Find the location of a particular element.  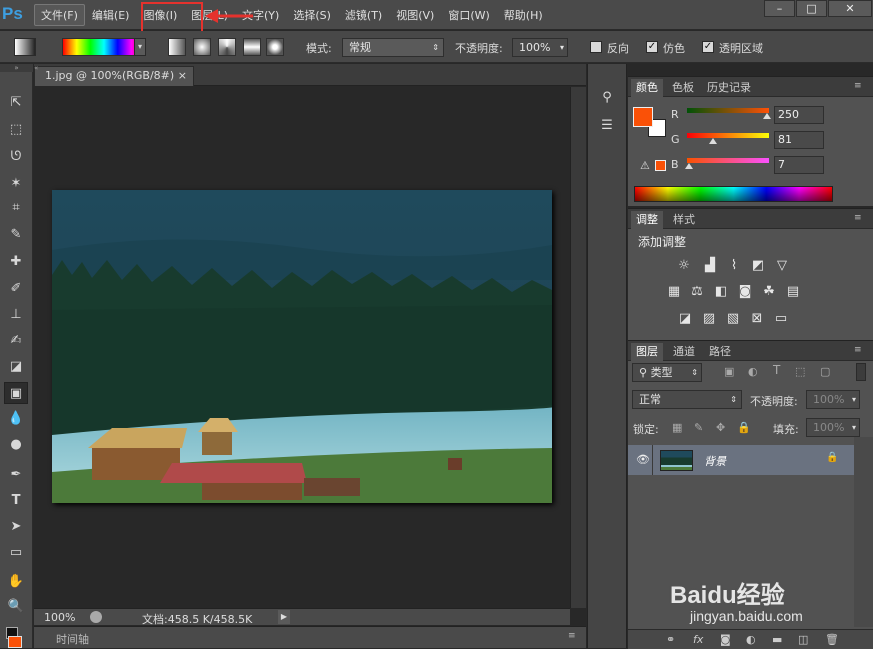

angle-gradient-icon is located at coordinates (227, 47).